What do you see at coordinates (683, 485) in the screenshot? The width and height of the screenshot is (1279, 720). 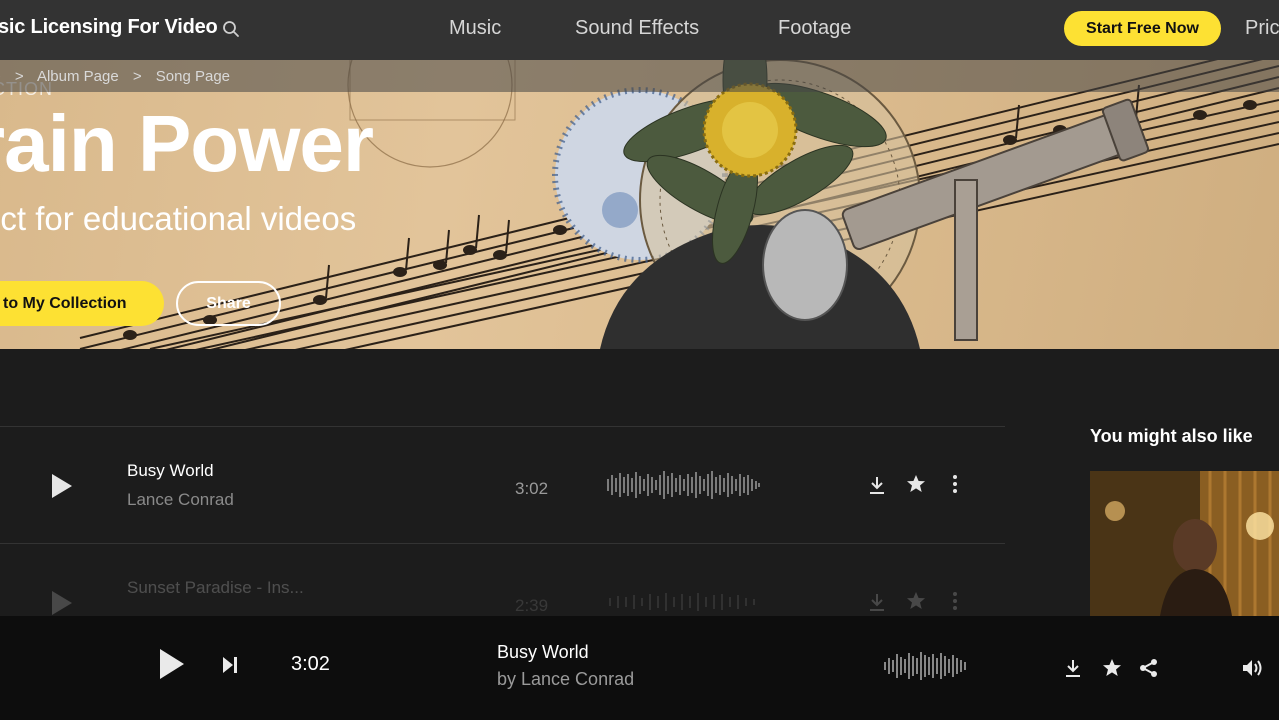 I see `waveform` at bounding box center [683, 485].